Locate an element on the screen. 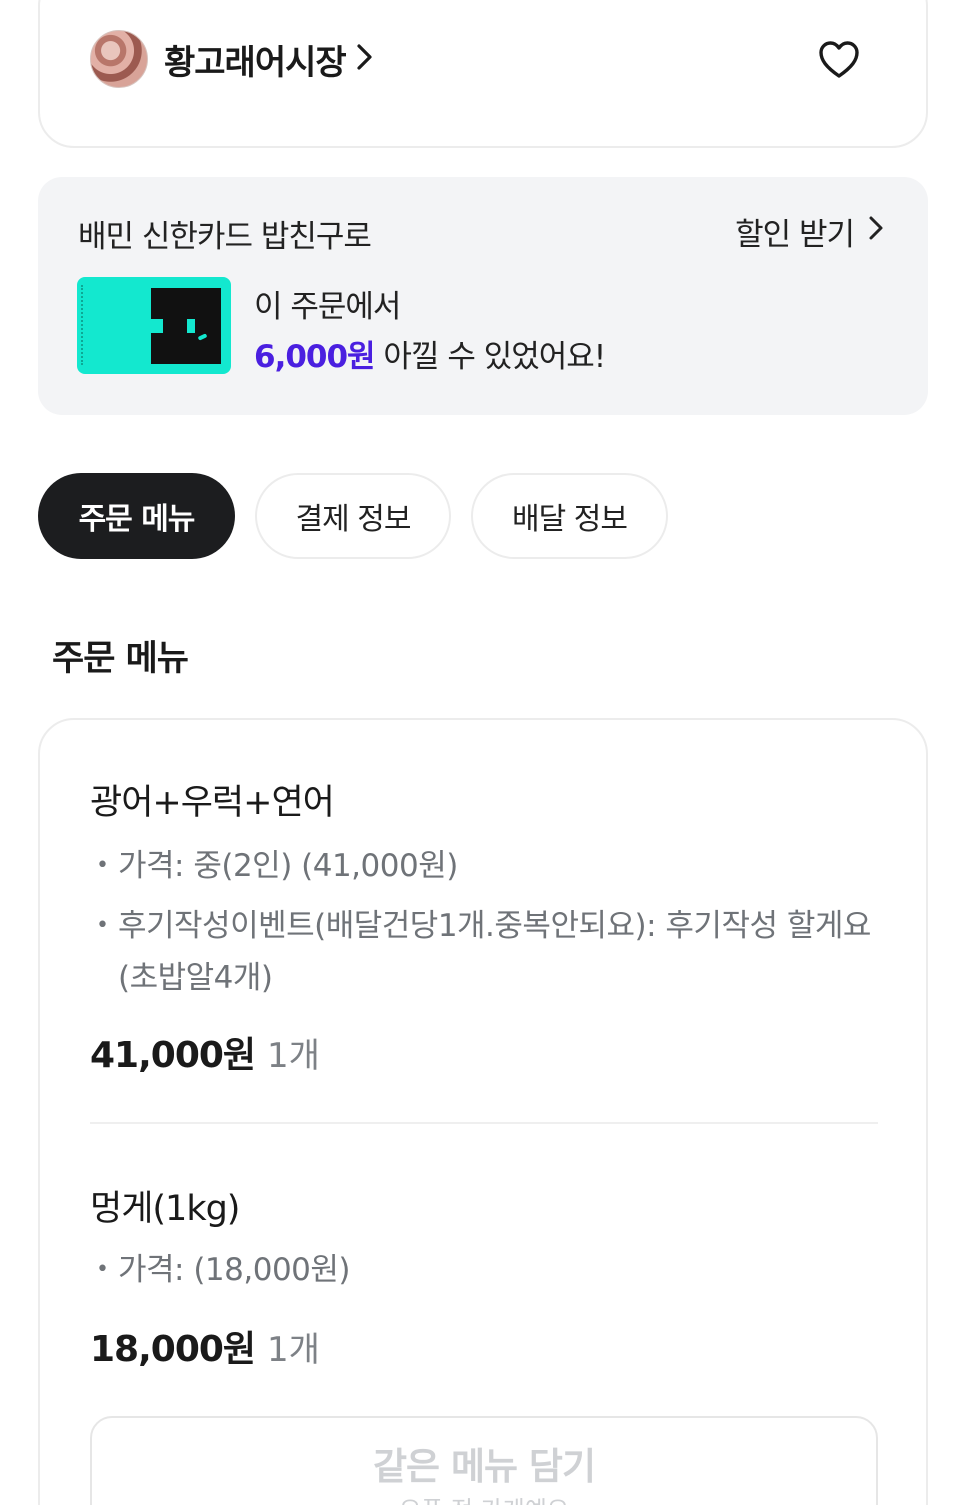  menu-item-price: 18,000원 is located at coordinates (173, 1349).